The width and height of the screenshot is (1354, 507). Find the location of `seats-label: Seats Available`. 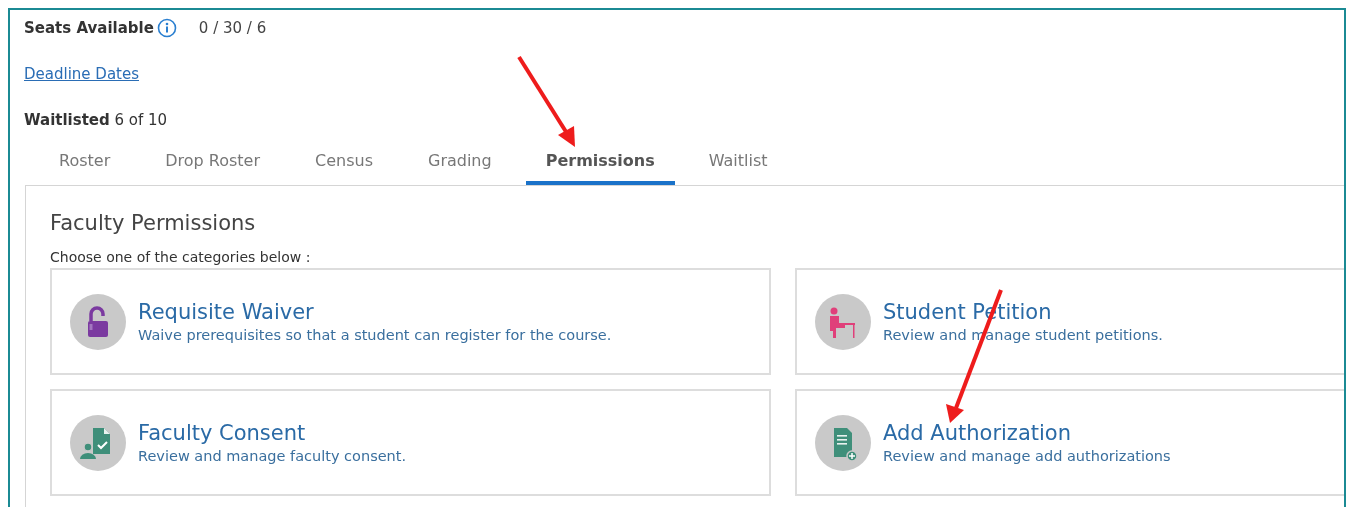

seats-label: Seats Available is located at coordinates (89, 28).